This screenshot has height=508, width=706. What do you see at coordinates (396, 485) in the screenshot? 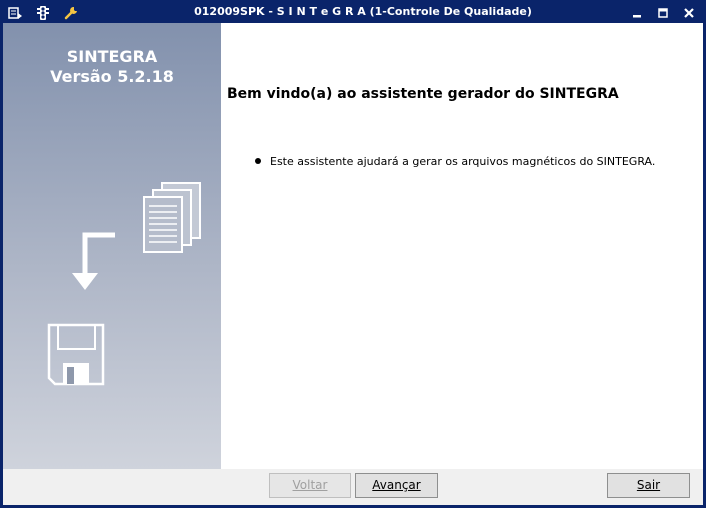
I see `next-button: Avançar` at bounding box center [396, 485].